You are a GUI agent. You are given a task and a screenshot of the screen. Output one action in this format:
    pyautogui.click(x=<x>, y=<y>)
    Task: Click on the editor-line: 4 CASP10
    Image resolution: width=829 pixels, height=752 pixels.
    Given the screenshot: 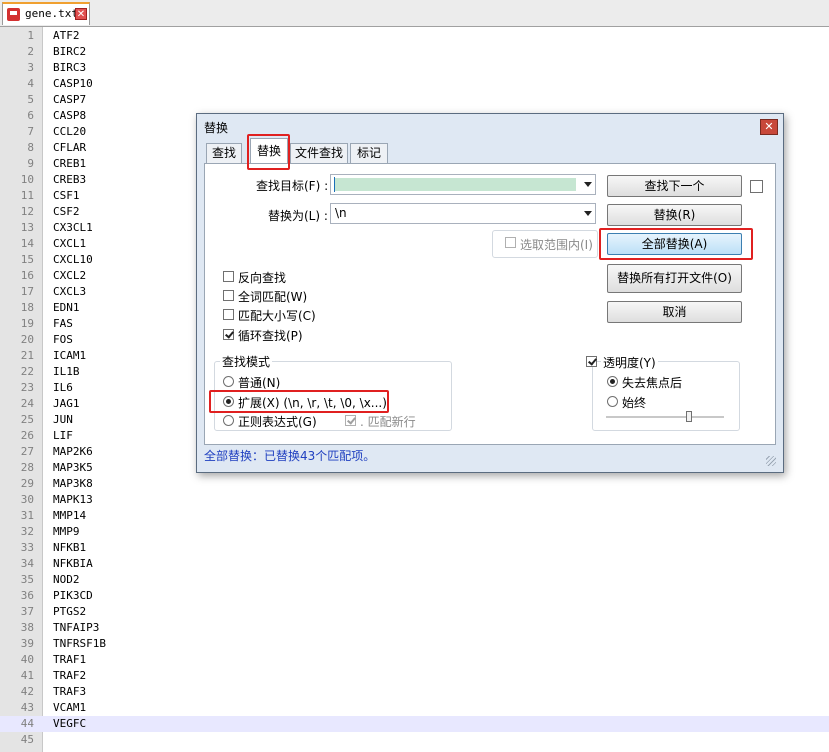 What is the action you would take?
    pyautogui.click(x=414, y=84)
    